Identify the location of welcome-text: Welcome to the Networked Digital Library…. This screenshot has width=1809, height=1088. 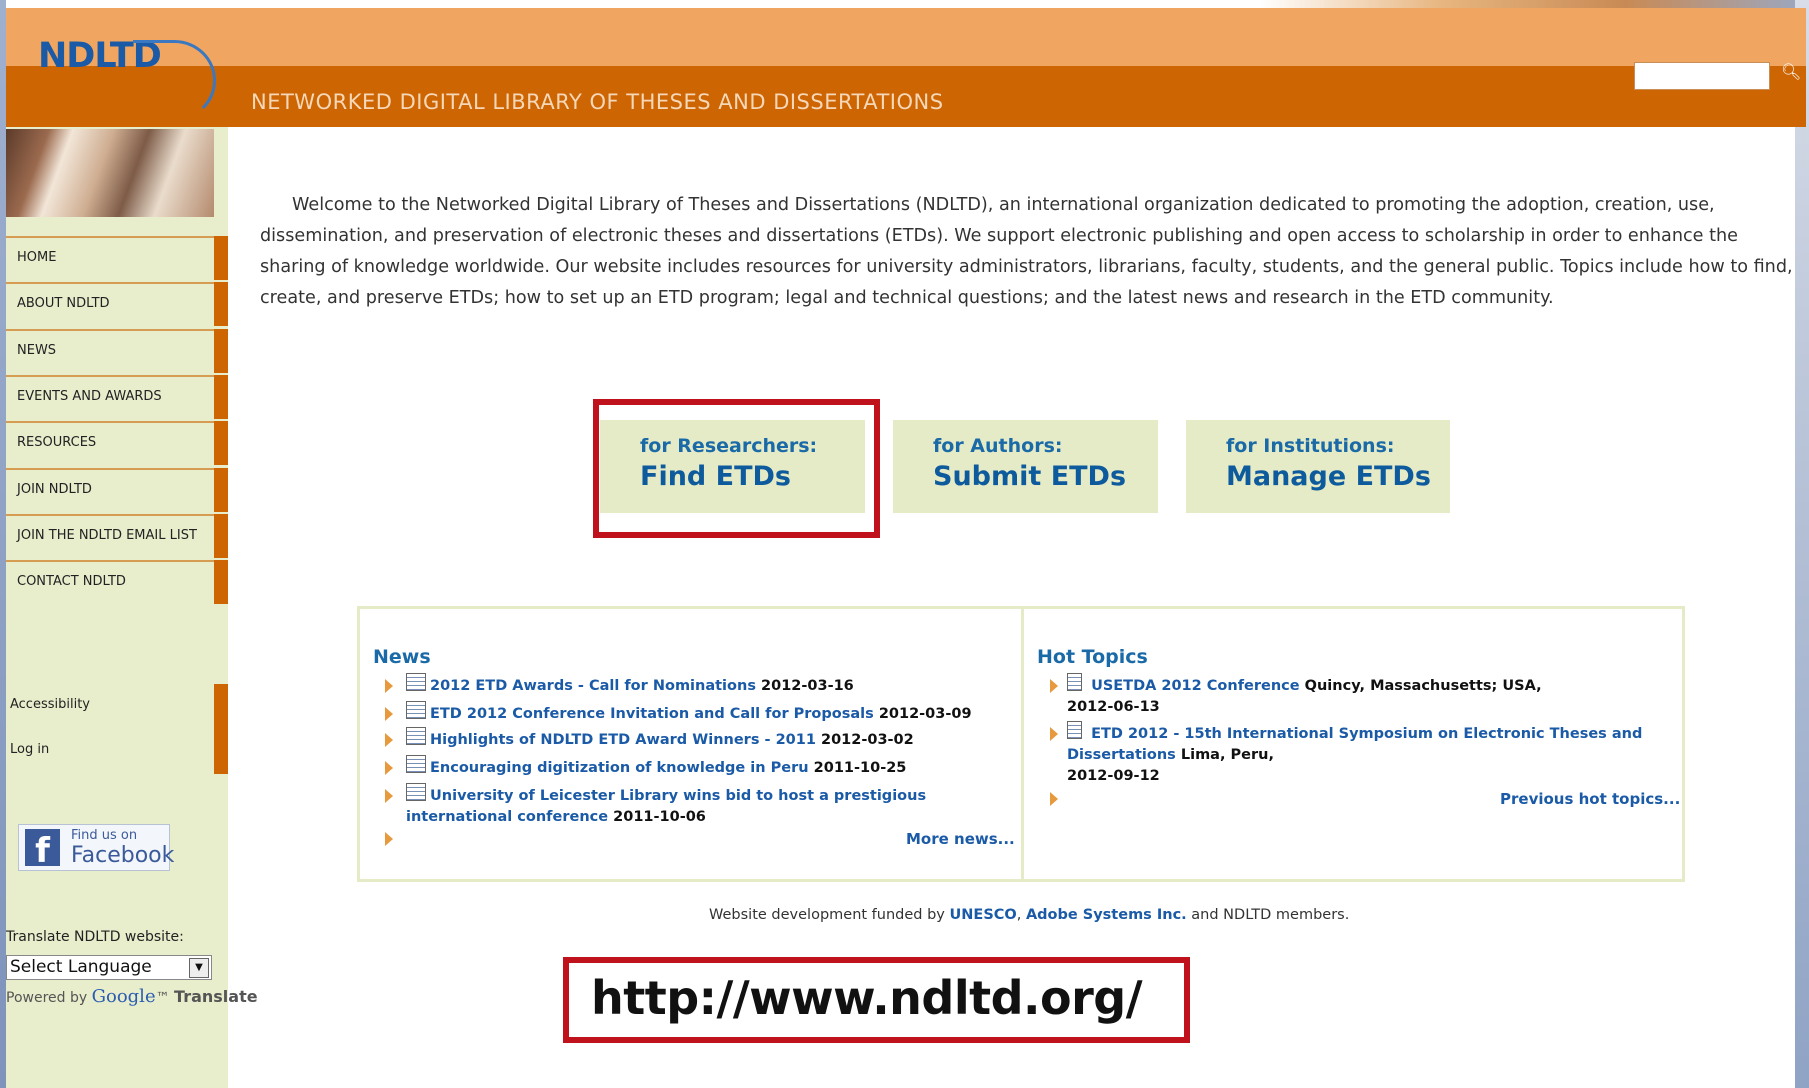
(1026, 251).